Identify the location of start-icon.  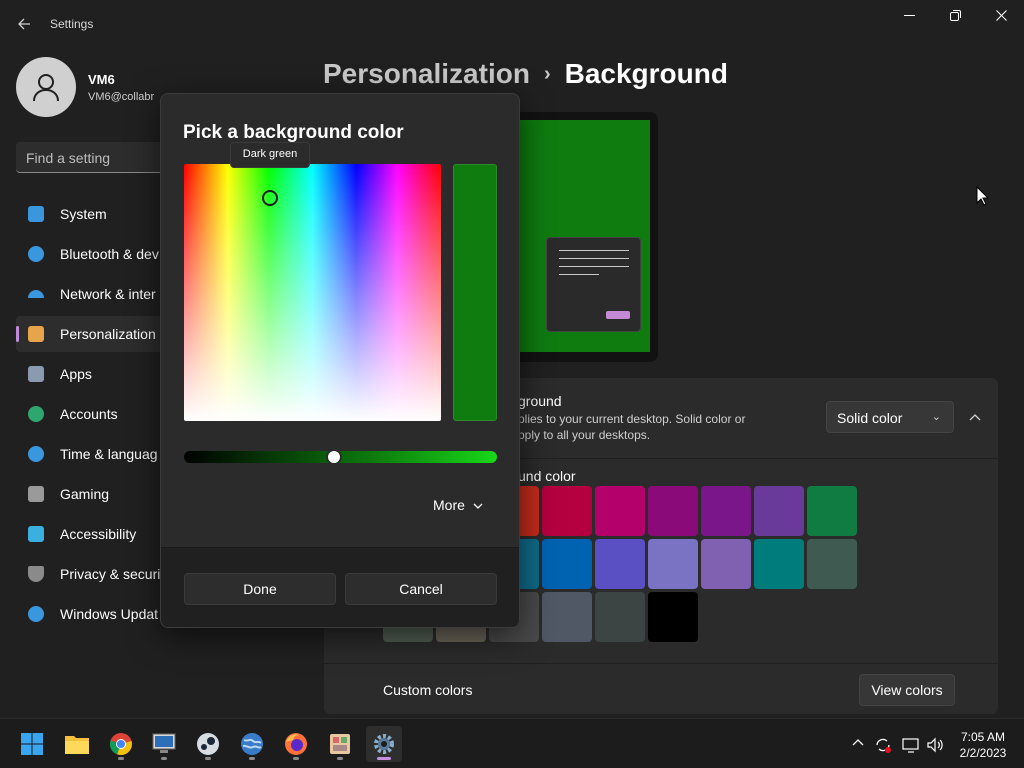
(32, 744).